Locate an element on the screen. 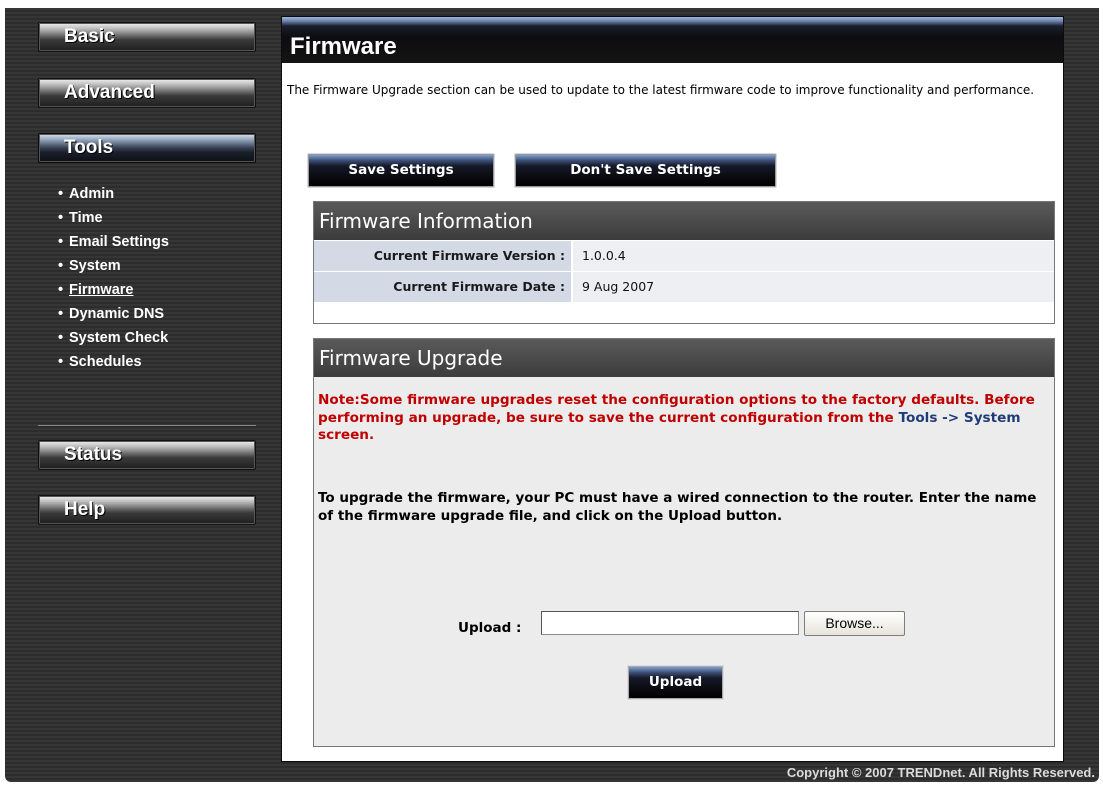  submenu-item-schedules: • Schedules is located at coordinates (147, 364).